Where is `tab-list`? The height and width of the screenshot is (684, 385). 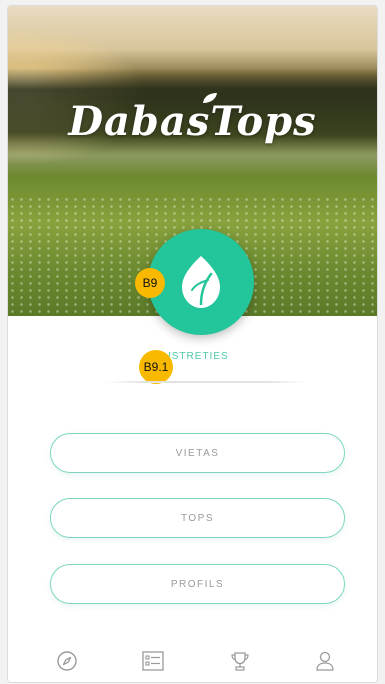
tab-list is located at coordinates (153, 661).